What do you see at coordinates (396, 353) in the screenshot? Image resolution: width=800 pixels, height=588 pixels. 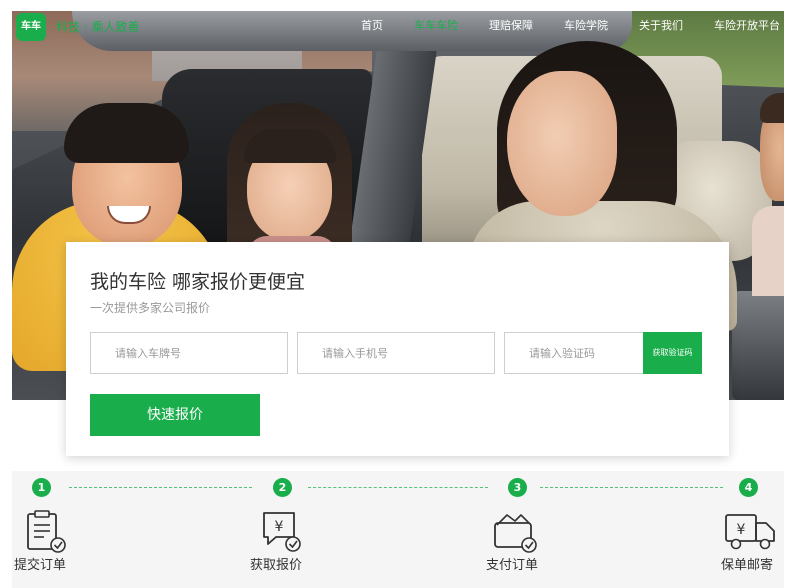 I see `phone-number-input` at bounding box center [396, 353].